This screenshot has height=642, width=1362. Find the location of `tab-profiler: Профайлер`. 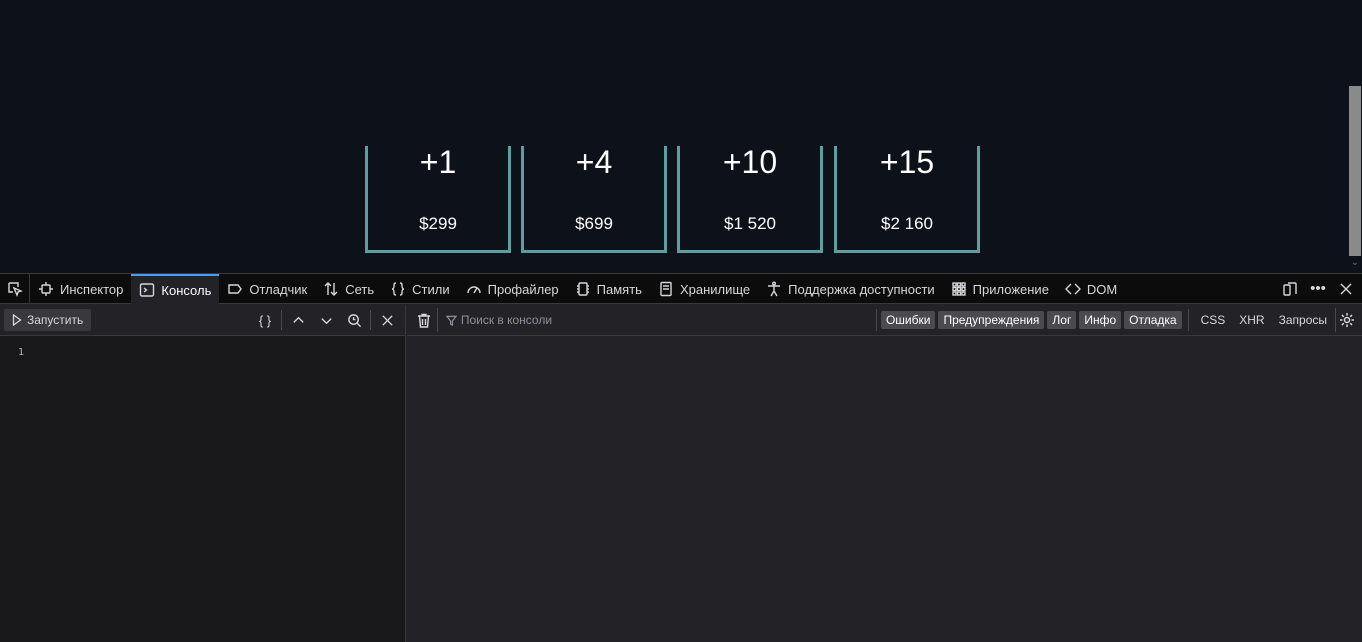

tab-profiler: Профайлер is located at coordinates (512, 289).